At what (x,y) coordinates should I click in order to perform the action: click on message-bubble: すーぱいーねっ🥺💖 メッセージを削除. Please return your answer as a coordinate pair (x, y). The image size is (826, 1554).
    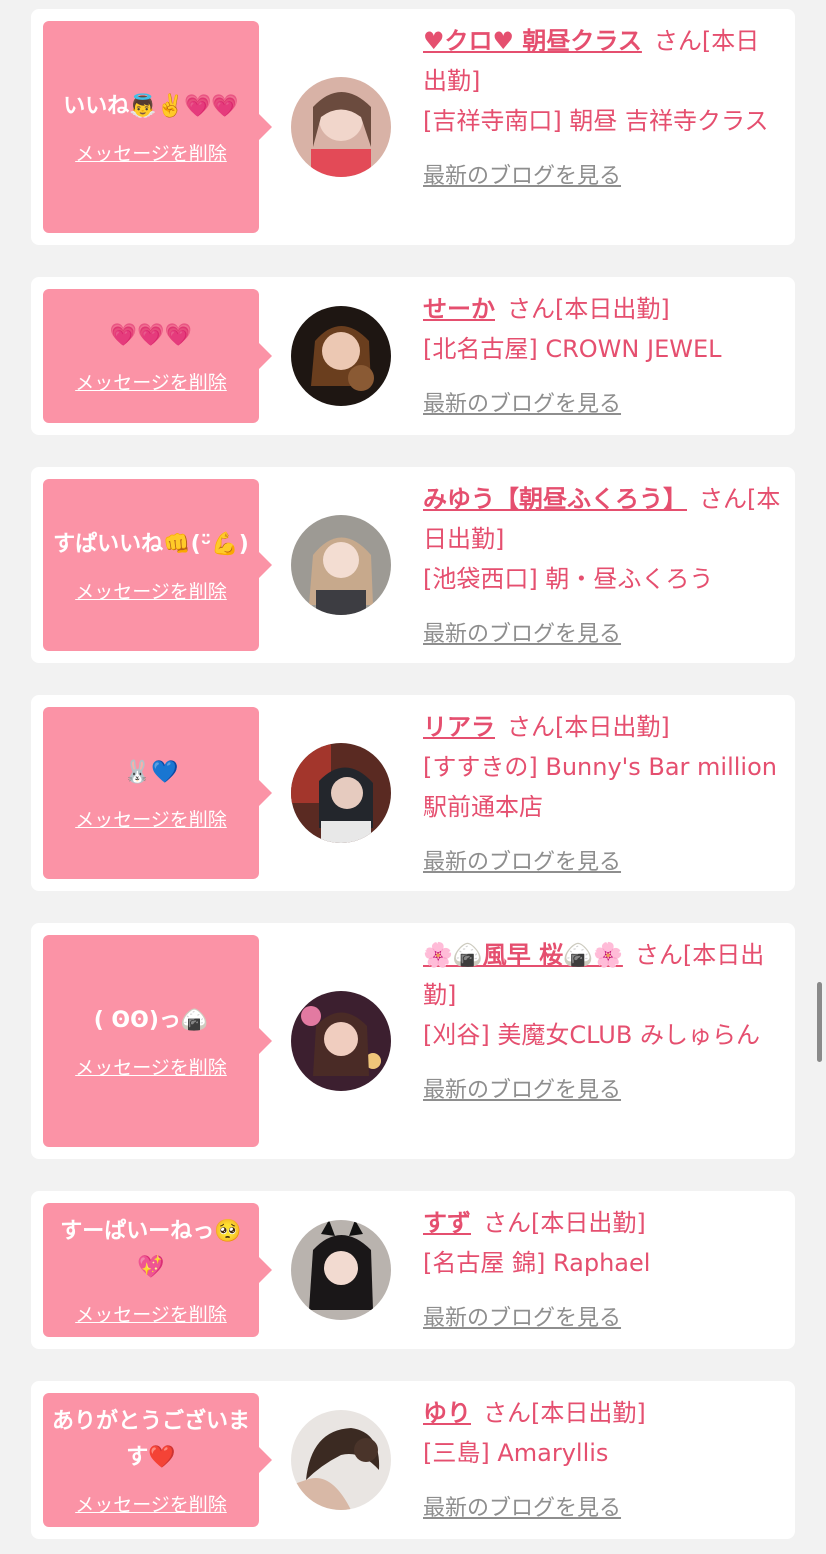
    Looking at the image, I should click on (157, 1270).